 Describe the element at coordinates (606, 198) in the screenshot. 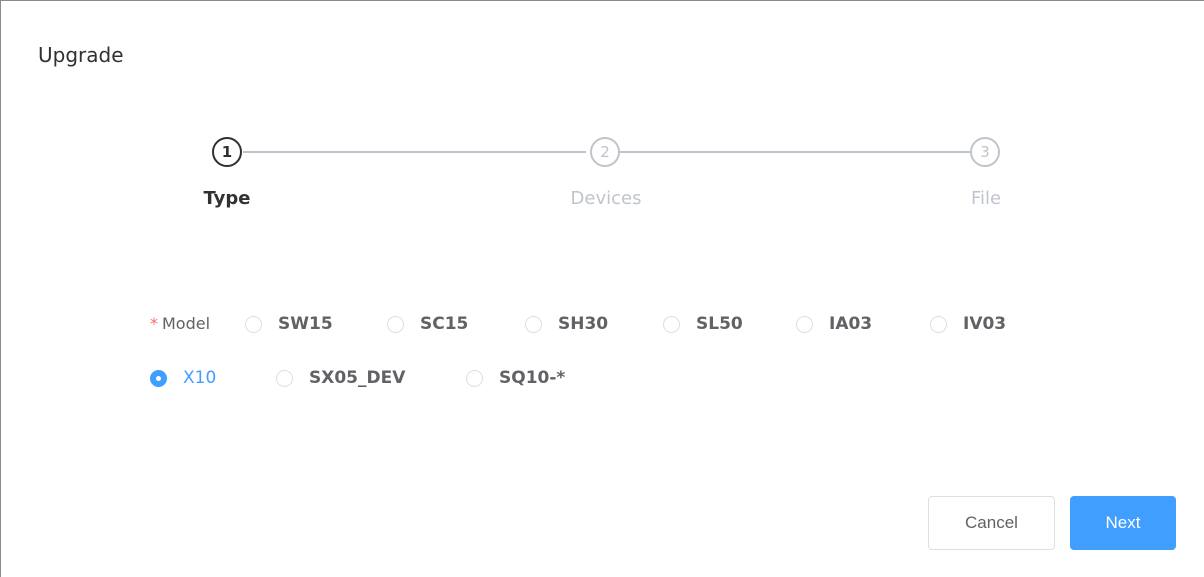

I see `step-2-label: Devices` at that location.